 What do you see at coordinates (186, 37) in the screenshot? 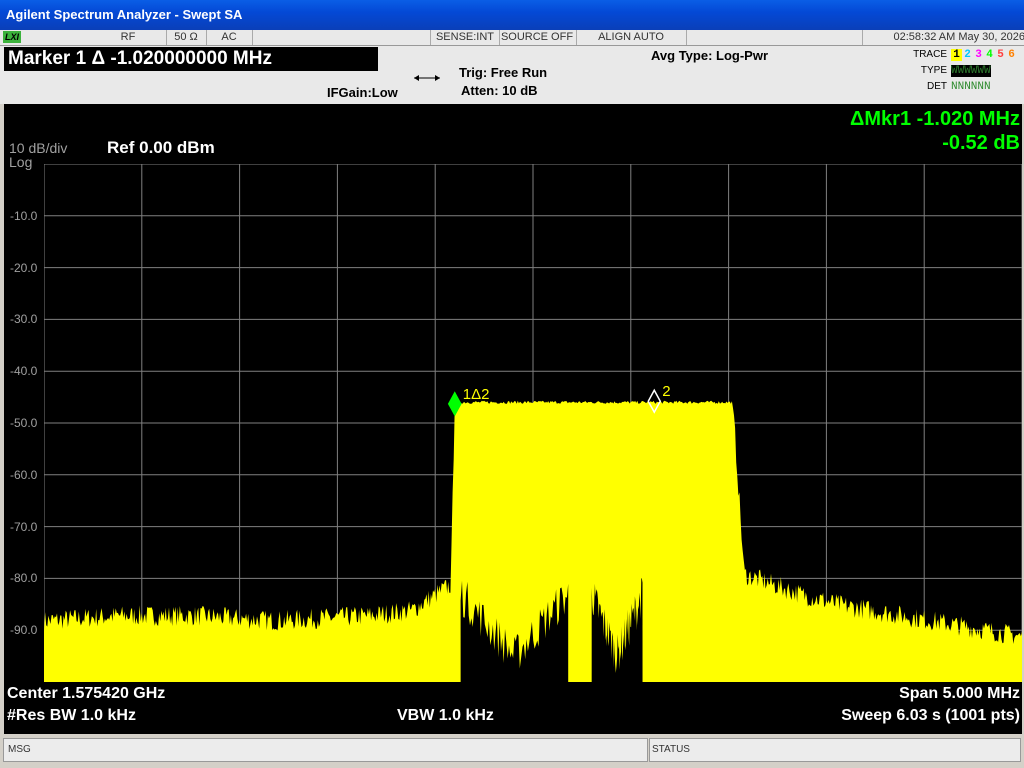
I see `impedance-indicator: 50 Ω` at bounding box center [186, 37].